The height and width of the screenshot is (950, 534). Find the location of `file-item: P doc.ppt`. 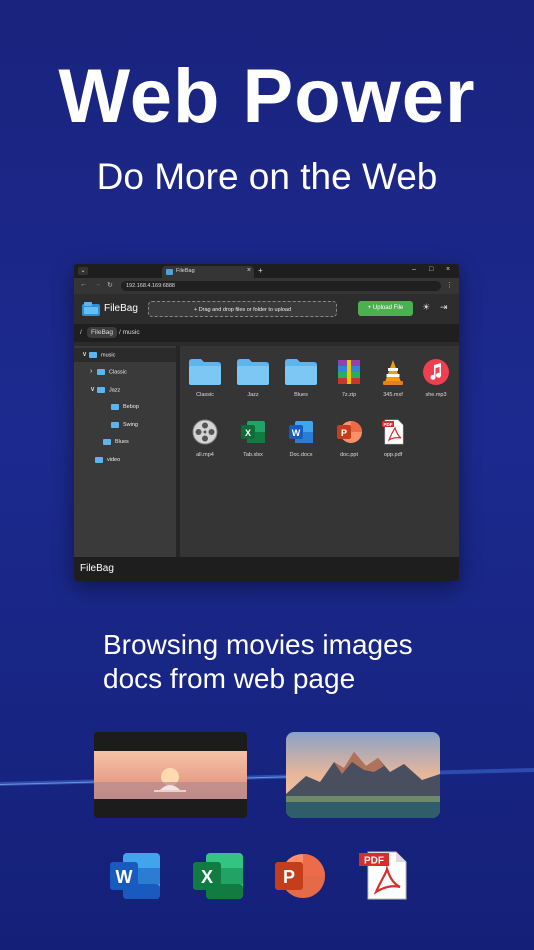

file-item: P doc.ppt is located at coordinates (349, 438).